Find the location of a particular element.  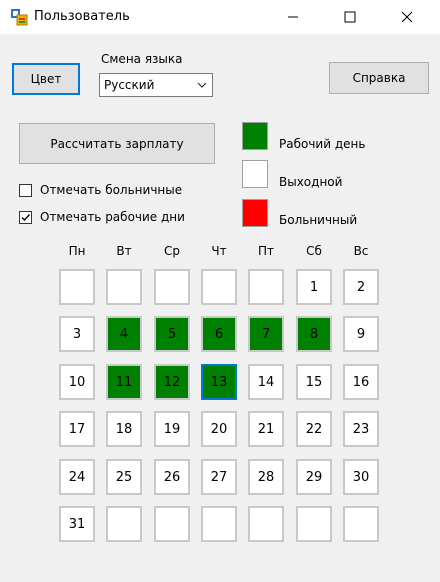

day-cell: 30 is located at coordinates (361, 477).